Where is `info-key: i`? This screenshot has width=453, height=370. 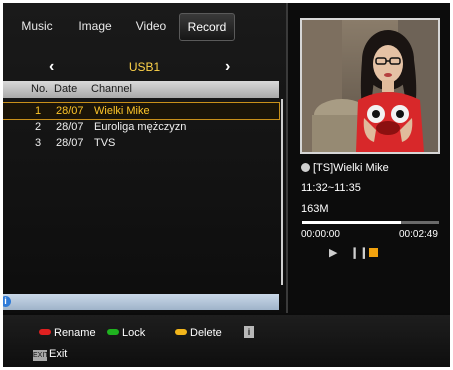
info-key: i is located at coordinates (249, 332).